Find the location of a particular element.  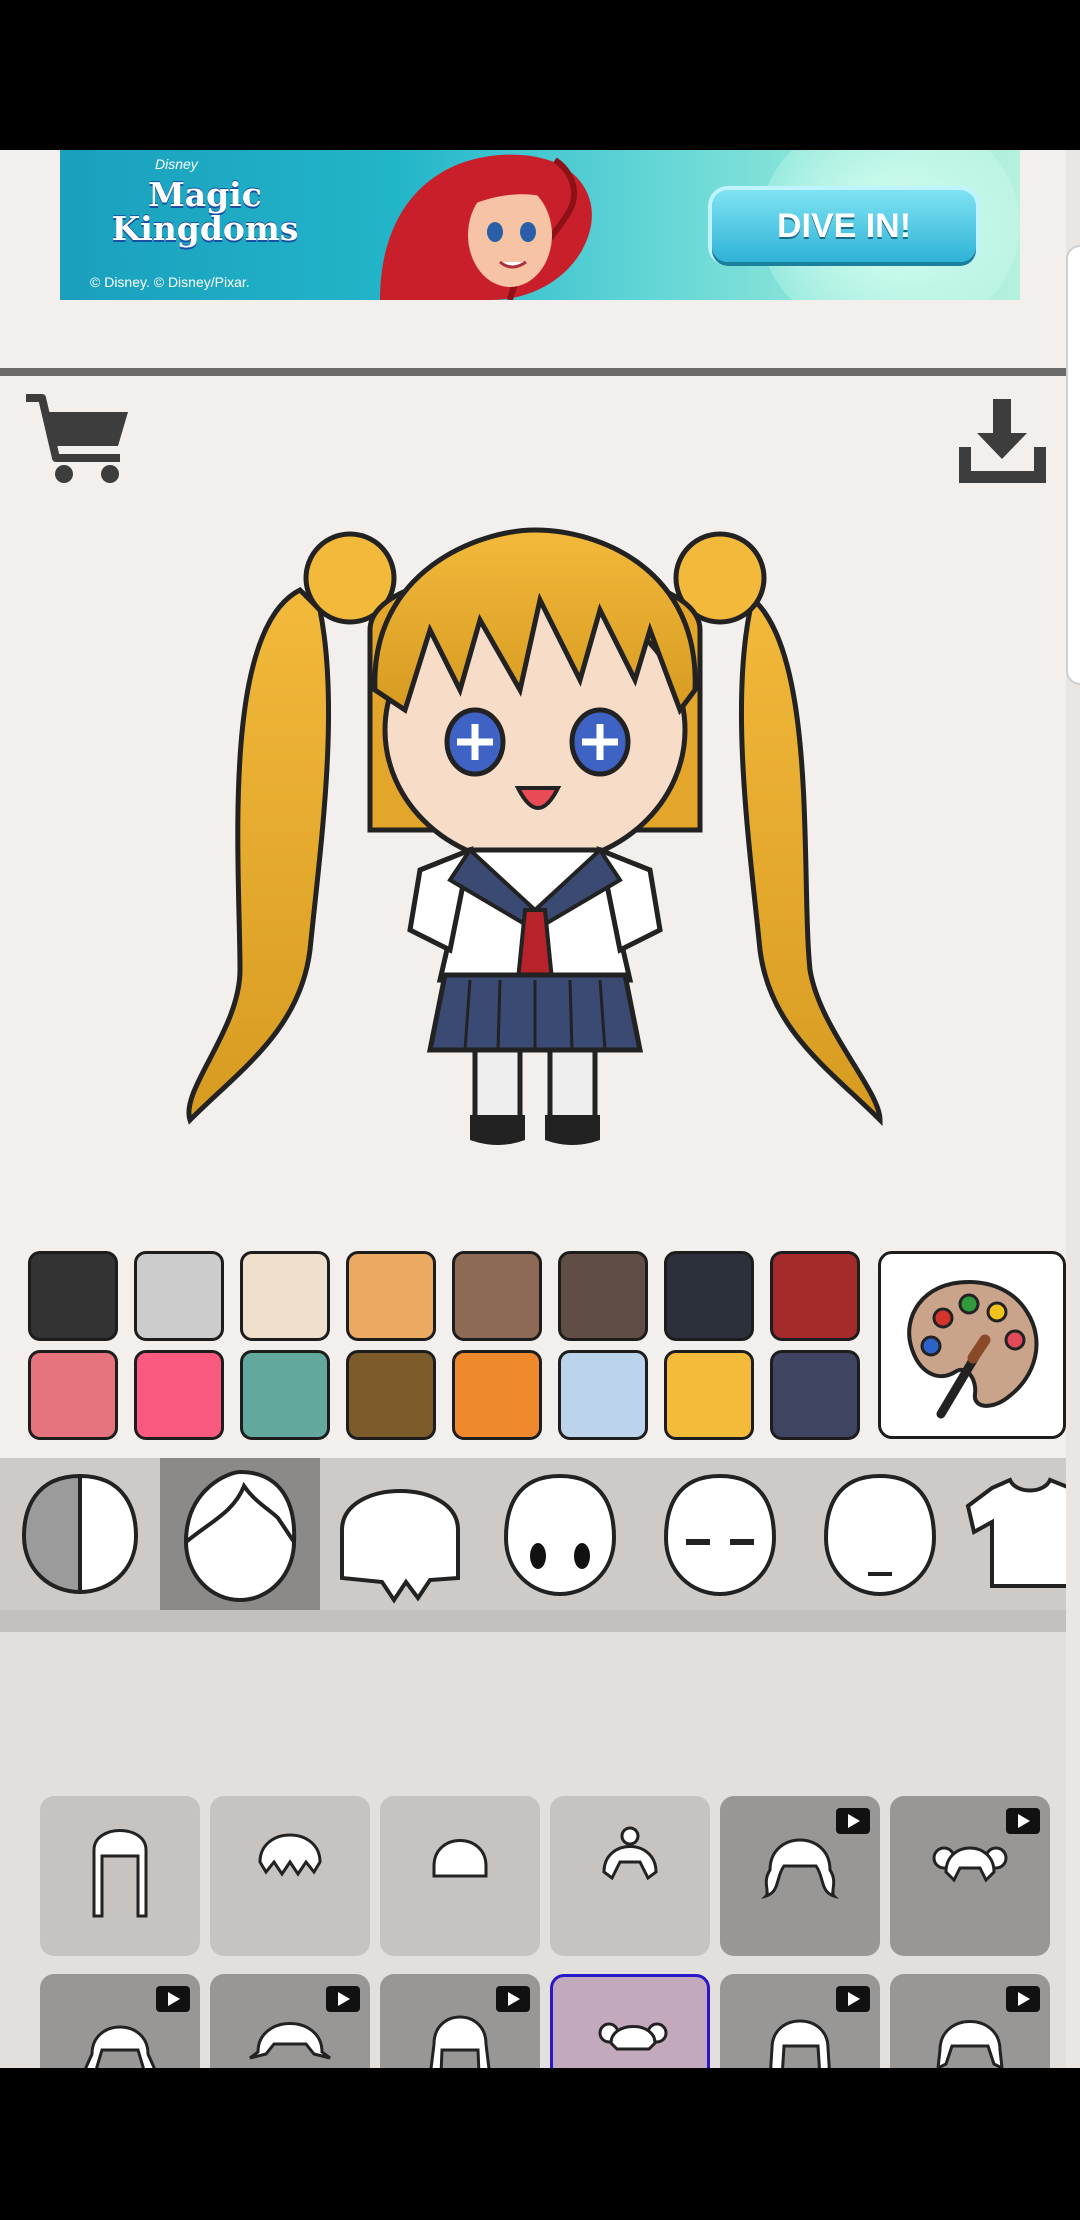

category-mouth is located at coordinates (880, 1534).